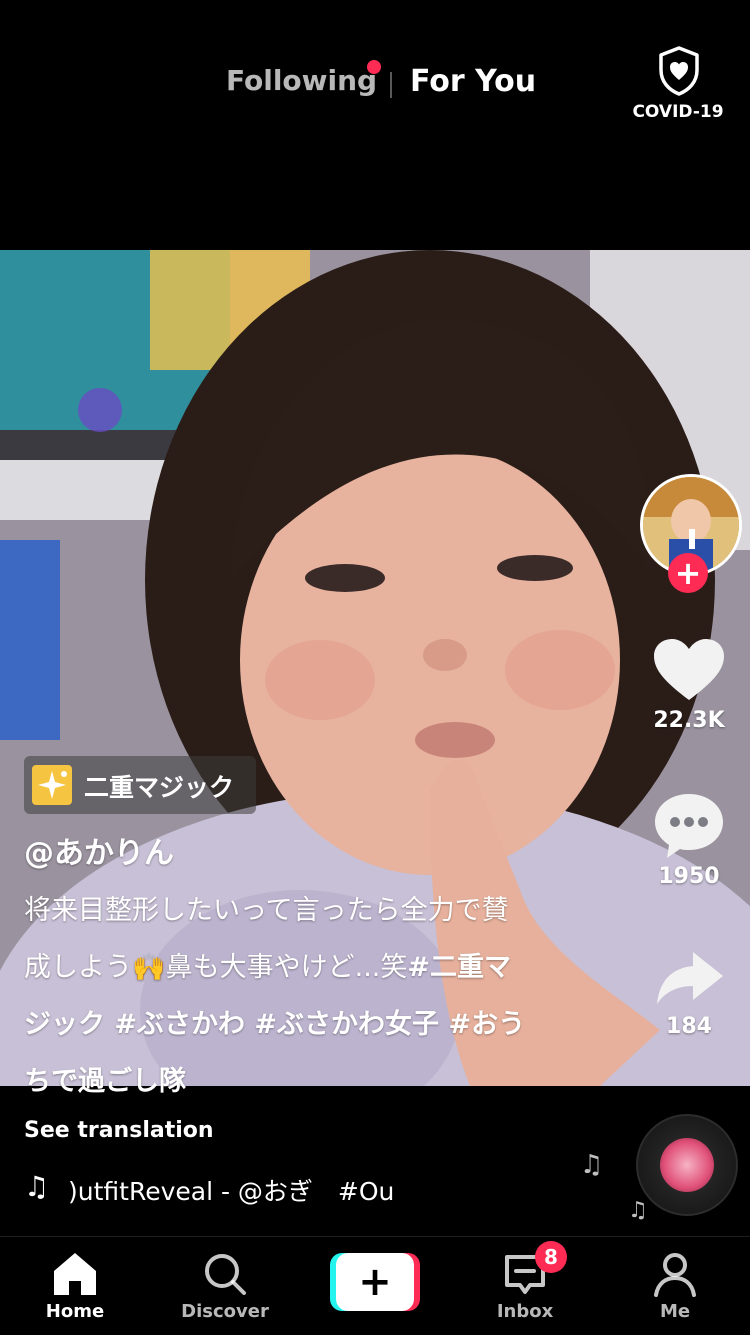 The width and height of the screenshot is (750, 1335). I want to click on nav-inbox-label: Inbox, so click(525, 1311).